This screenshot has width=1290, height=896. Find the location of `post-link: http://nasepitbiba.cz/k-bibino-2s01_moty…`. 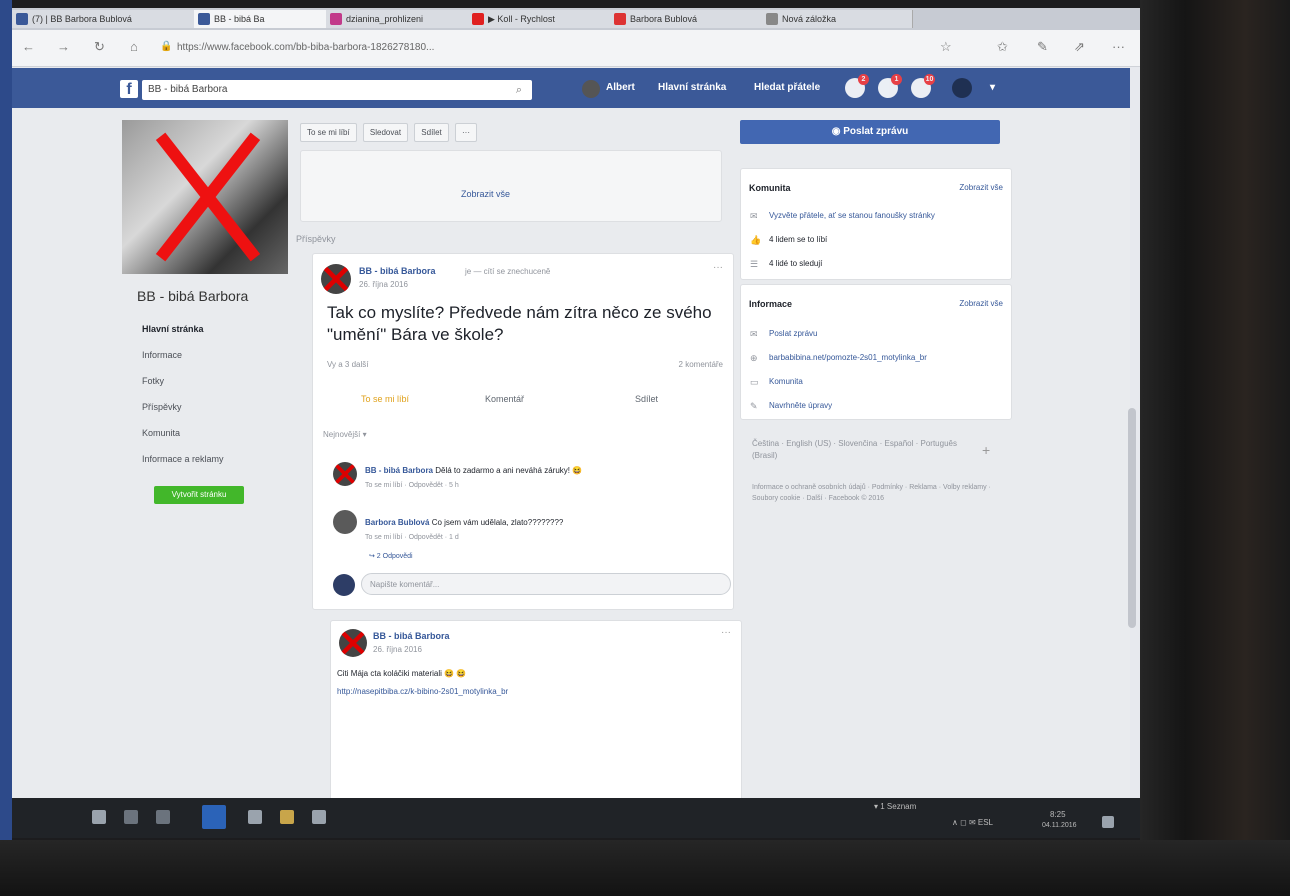

post-link: http://nasepitbiba.cz/k-bibino-2s01_moty… is located at coordinates (422, 691).